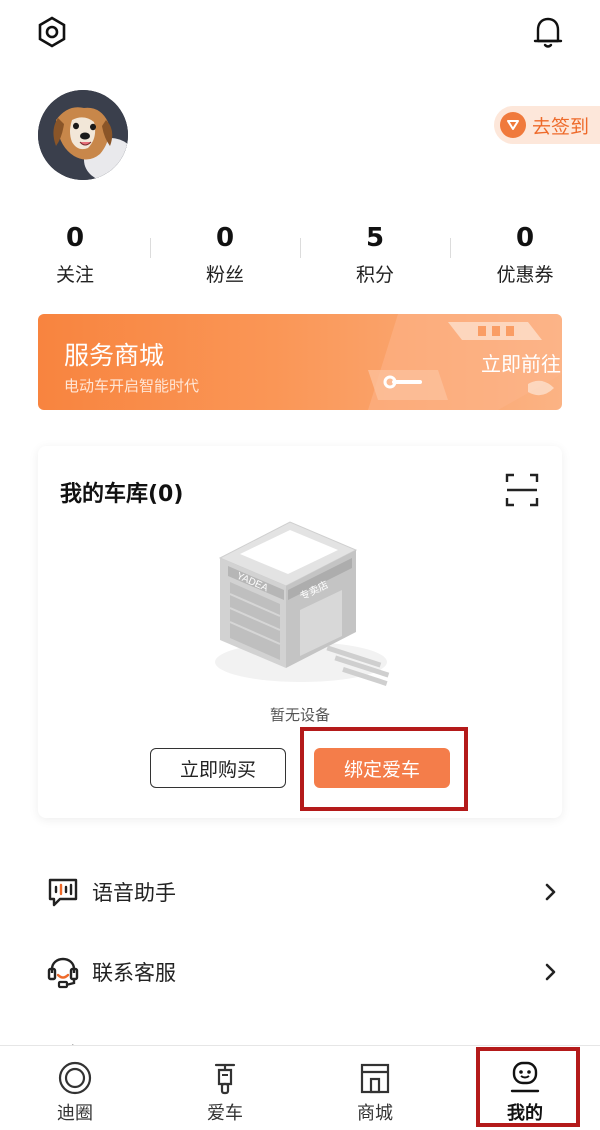 This screenshot has width=600, height=1130. Describe the element at coordinates (548, 32) in the screenshot. I see `bell-icon` at that location.